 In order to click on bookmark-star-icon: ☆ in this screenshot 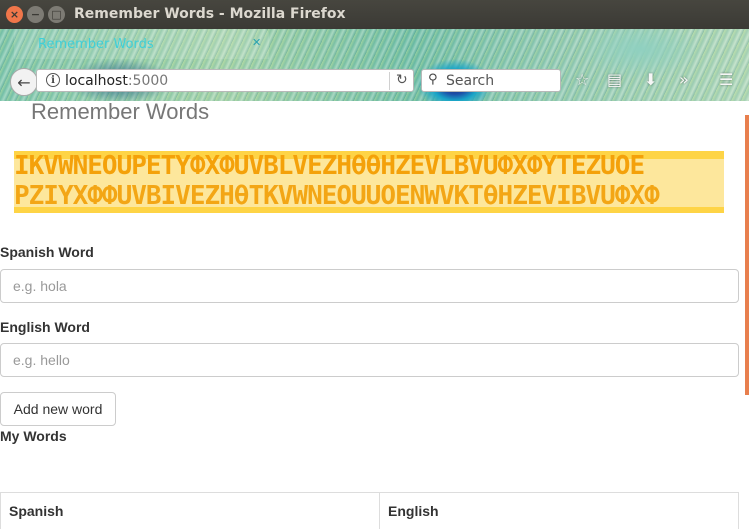, I will do `click(582, 79)`.